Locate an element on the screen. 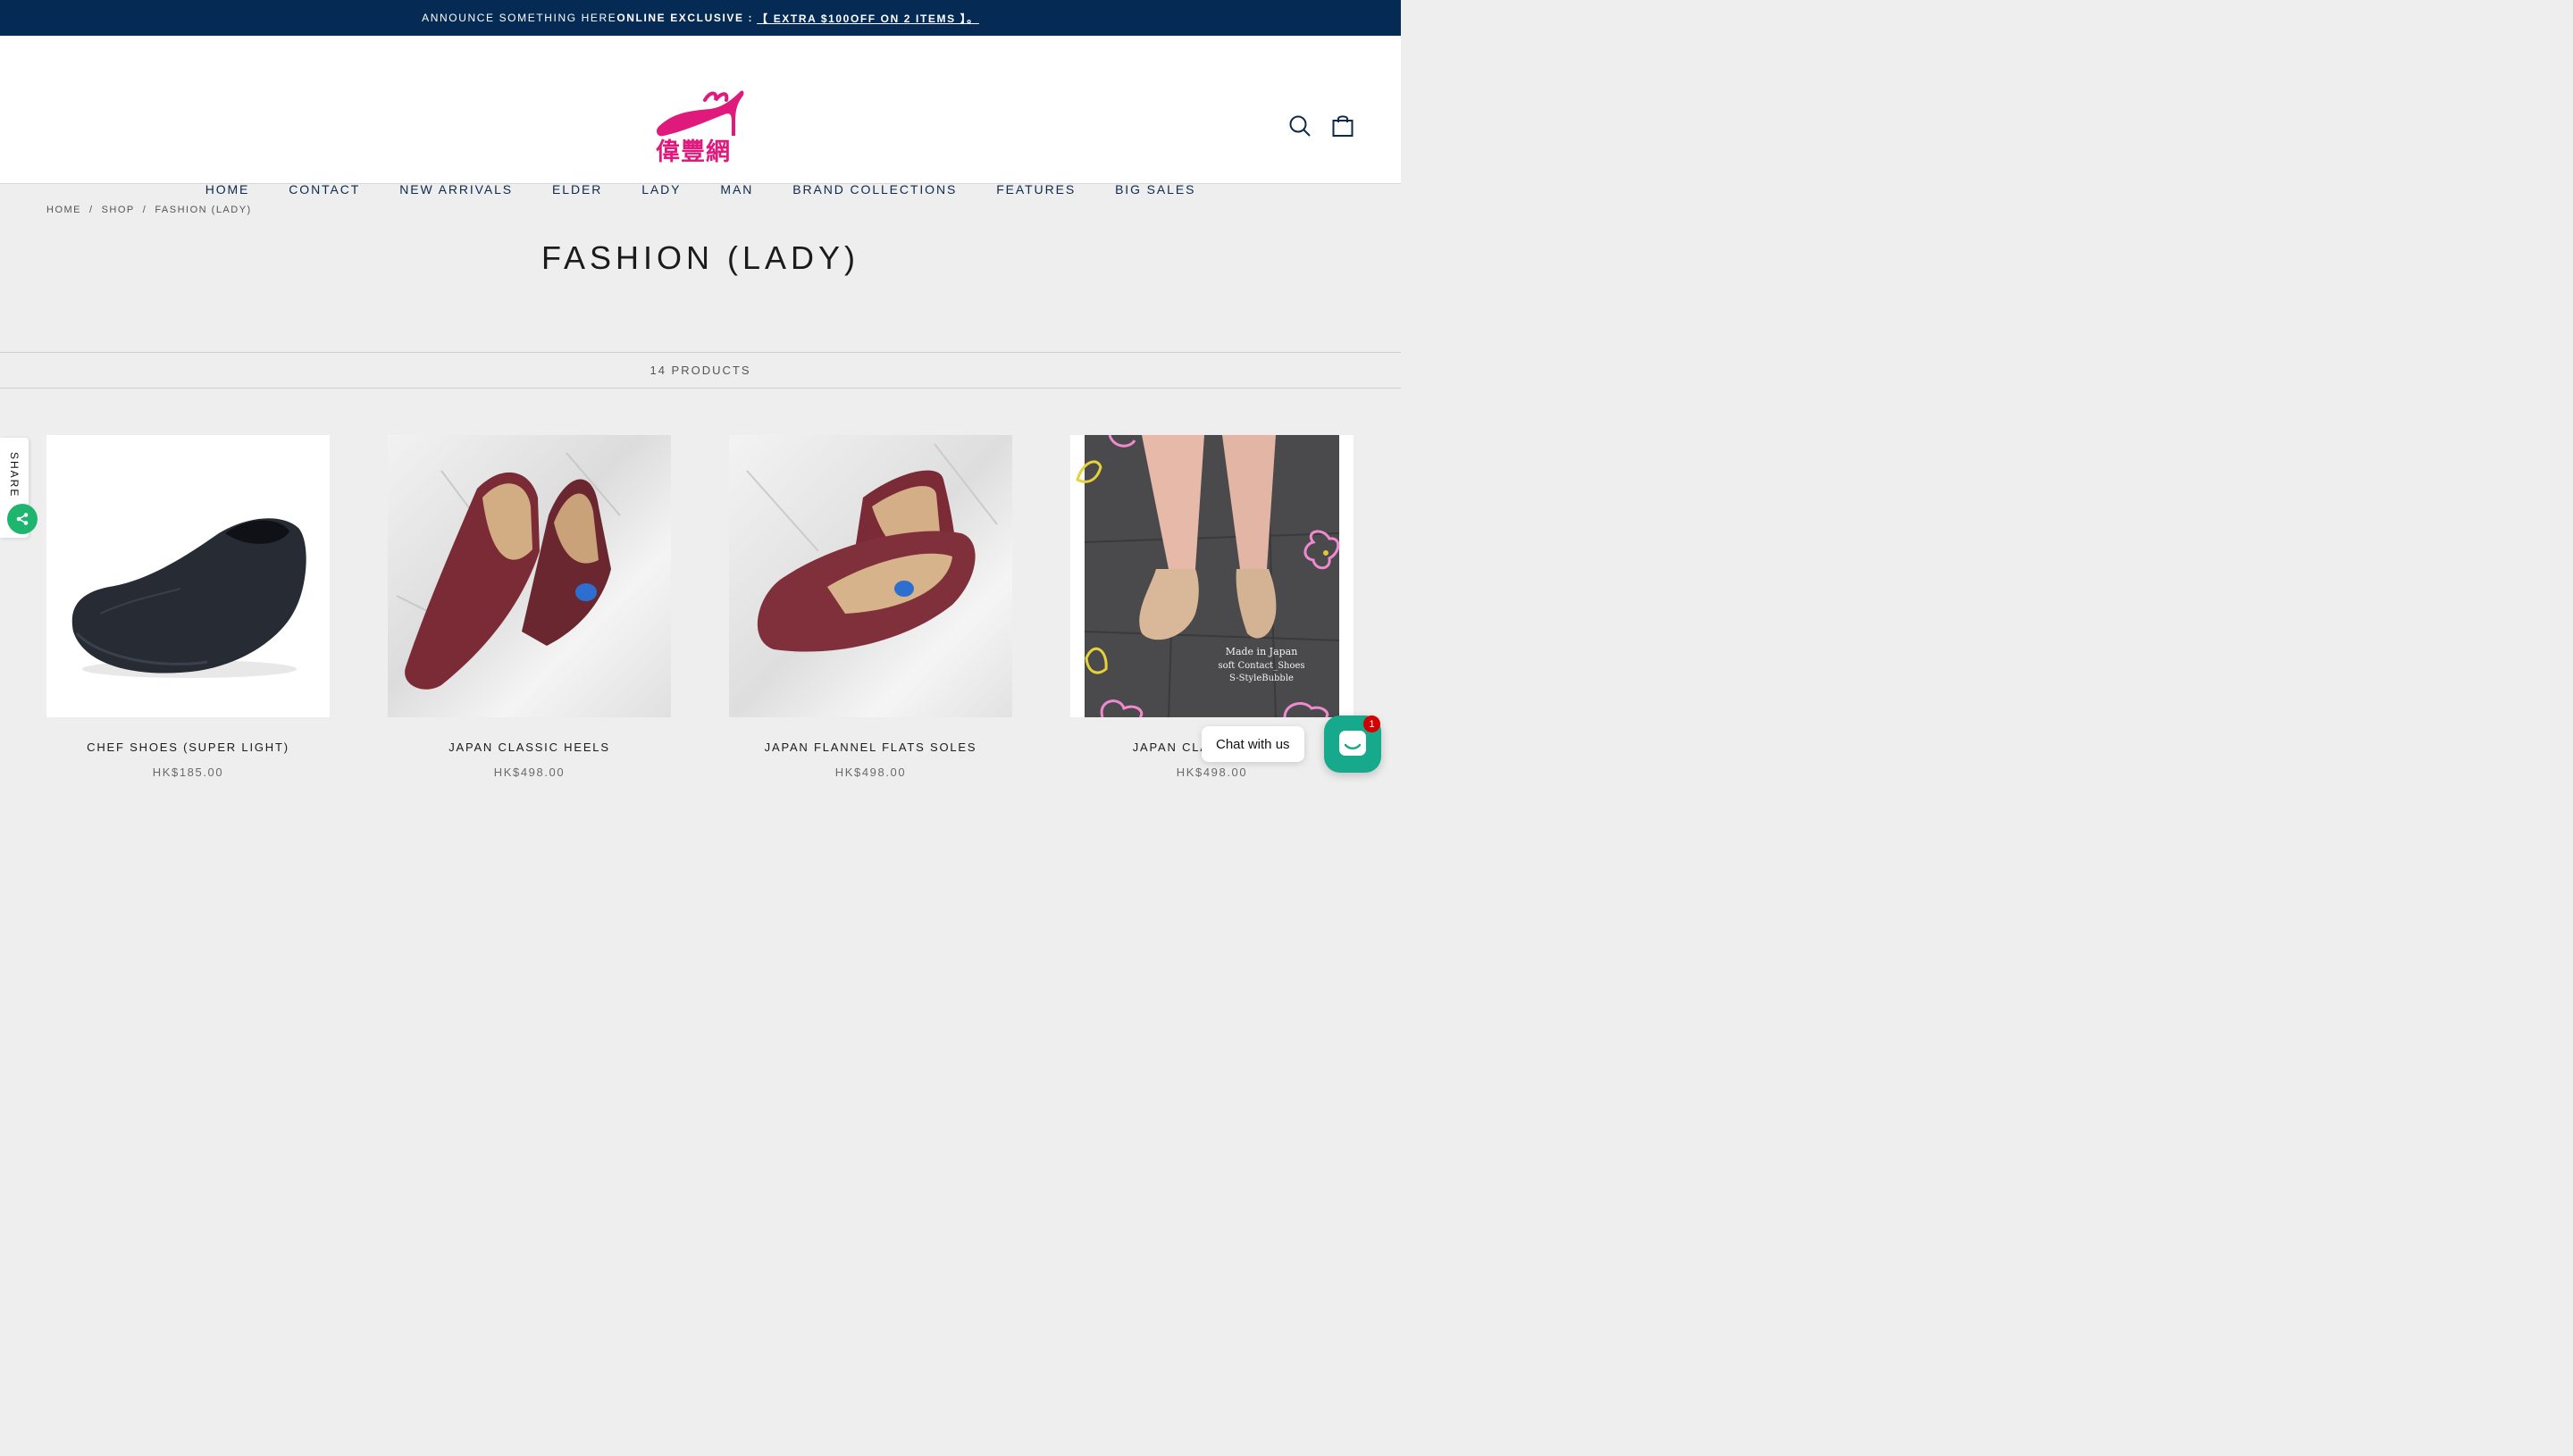 This screenshot has height=1456, width=2573. breadcrumb: HOME / SHOP / FASHION (LADY) is located at coordinates (149, 210).